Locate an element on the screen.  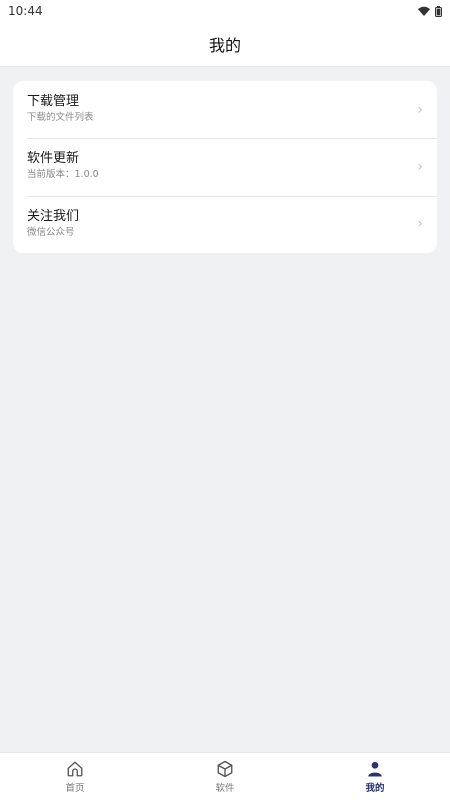
status-icons is located at coordinates (430, 11).